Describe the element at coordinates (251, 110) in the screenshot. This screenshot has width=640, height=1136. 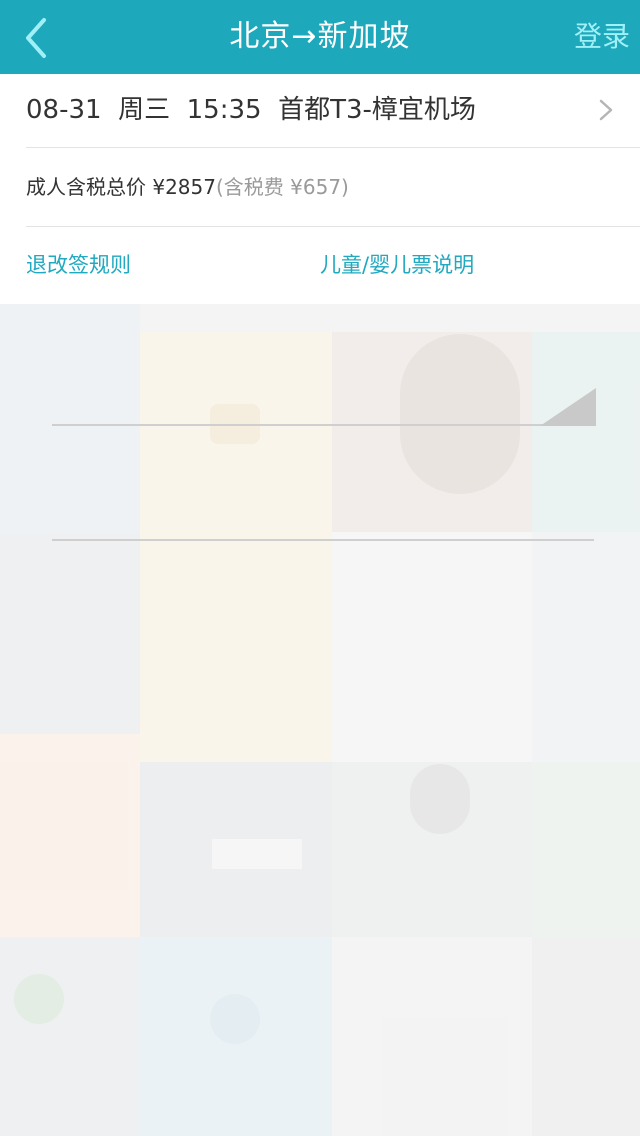
I see `flight-summary-text: 08-31 周三 15:35 首都T3-樟宜机场` at that location.